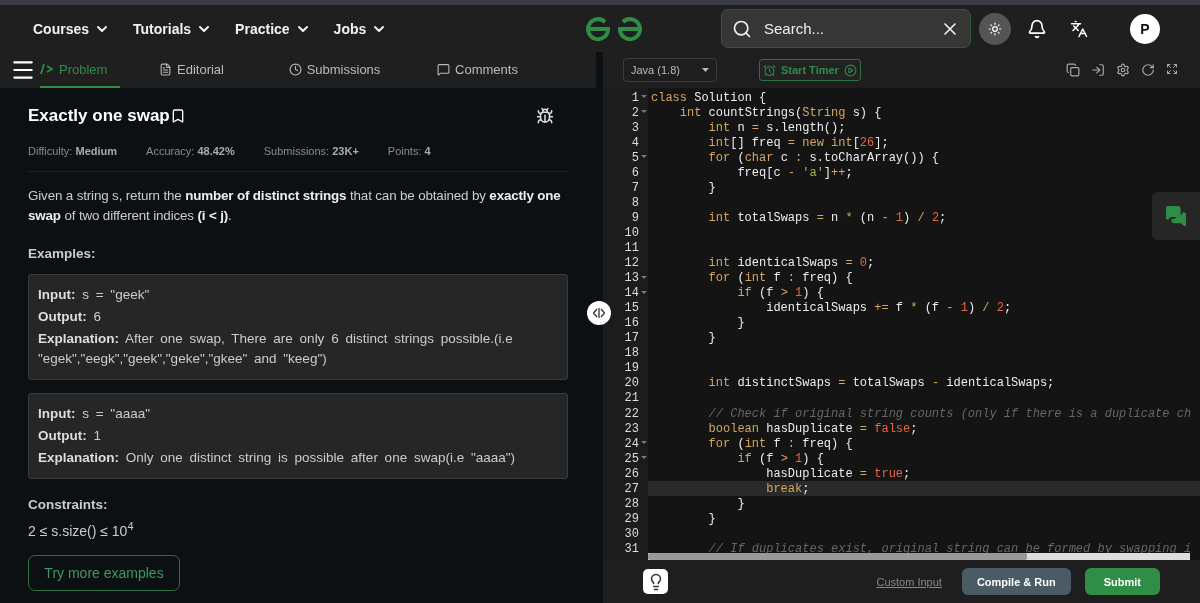 The height and width of the screenshot is (603, 1200). Describe the element at coordinates (631, 338) in the screenshot. I see `line-number: 17` at that location.